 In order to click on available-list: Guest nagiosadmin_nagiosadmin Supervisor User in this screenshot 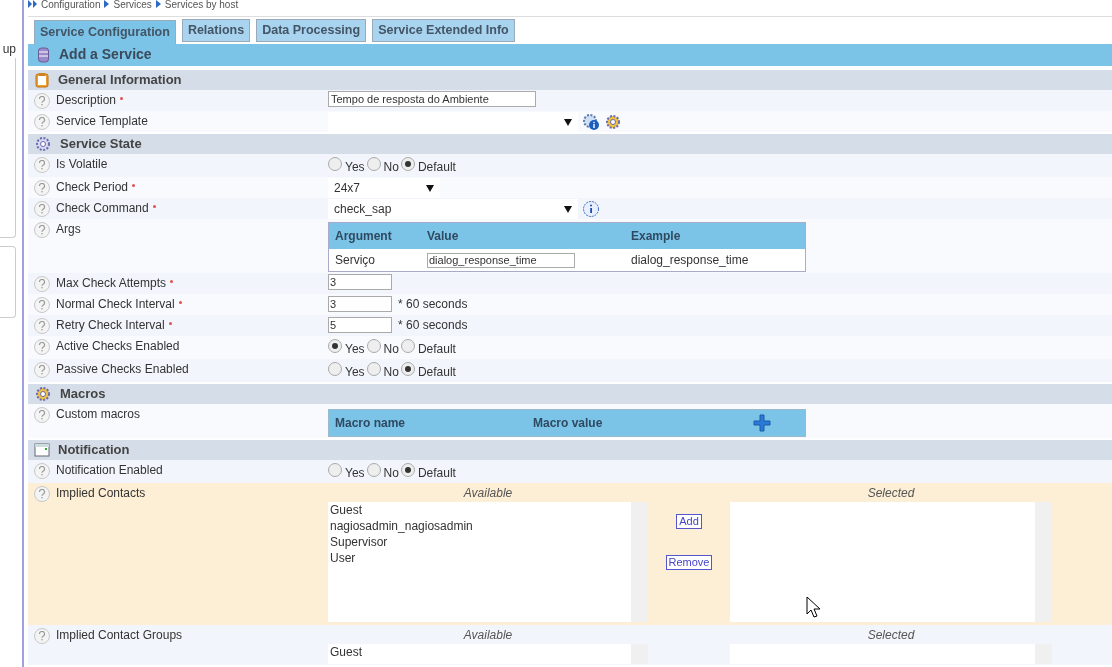, I will do `click(488, 562)`.